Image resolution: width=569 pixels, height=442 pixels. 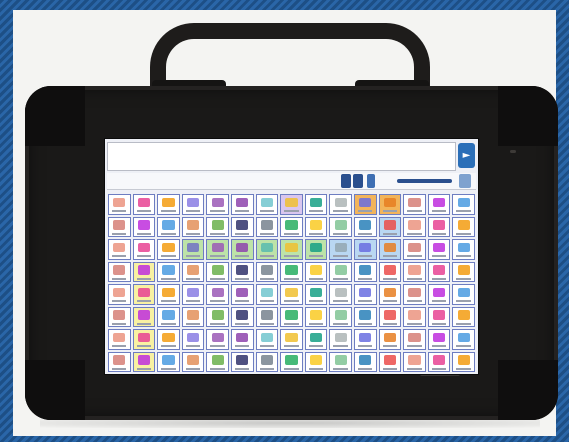 I want to click on speak-button: ►, so click(x=466, y=155).